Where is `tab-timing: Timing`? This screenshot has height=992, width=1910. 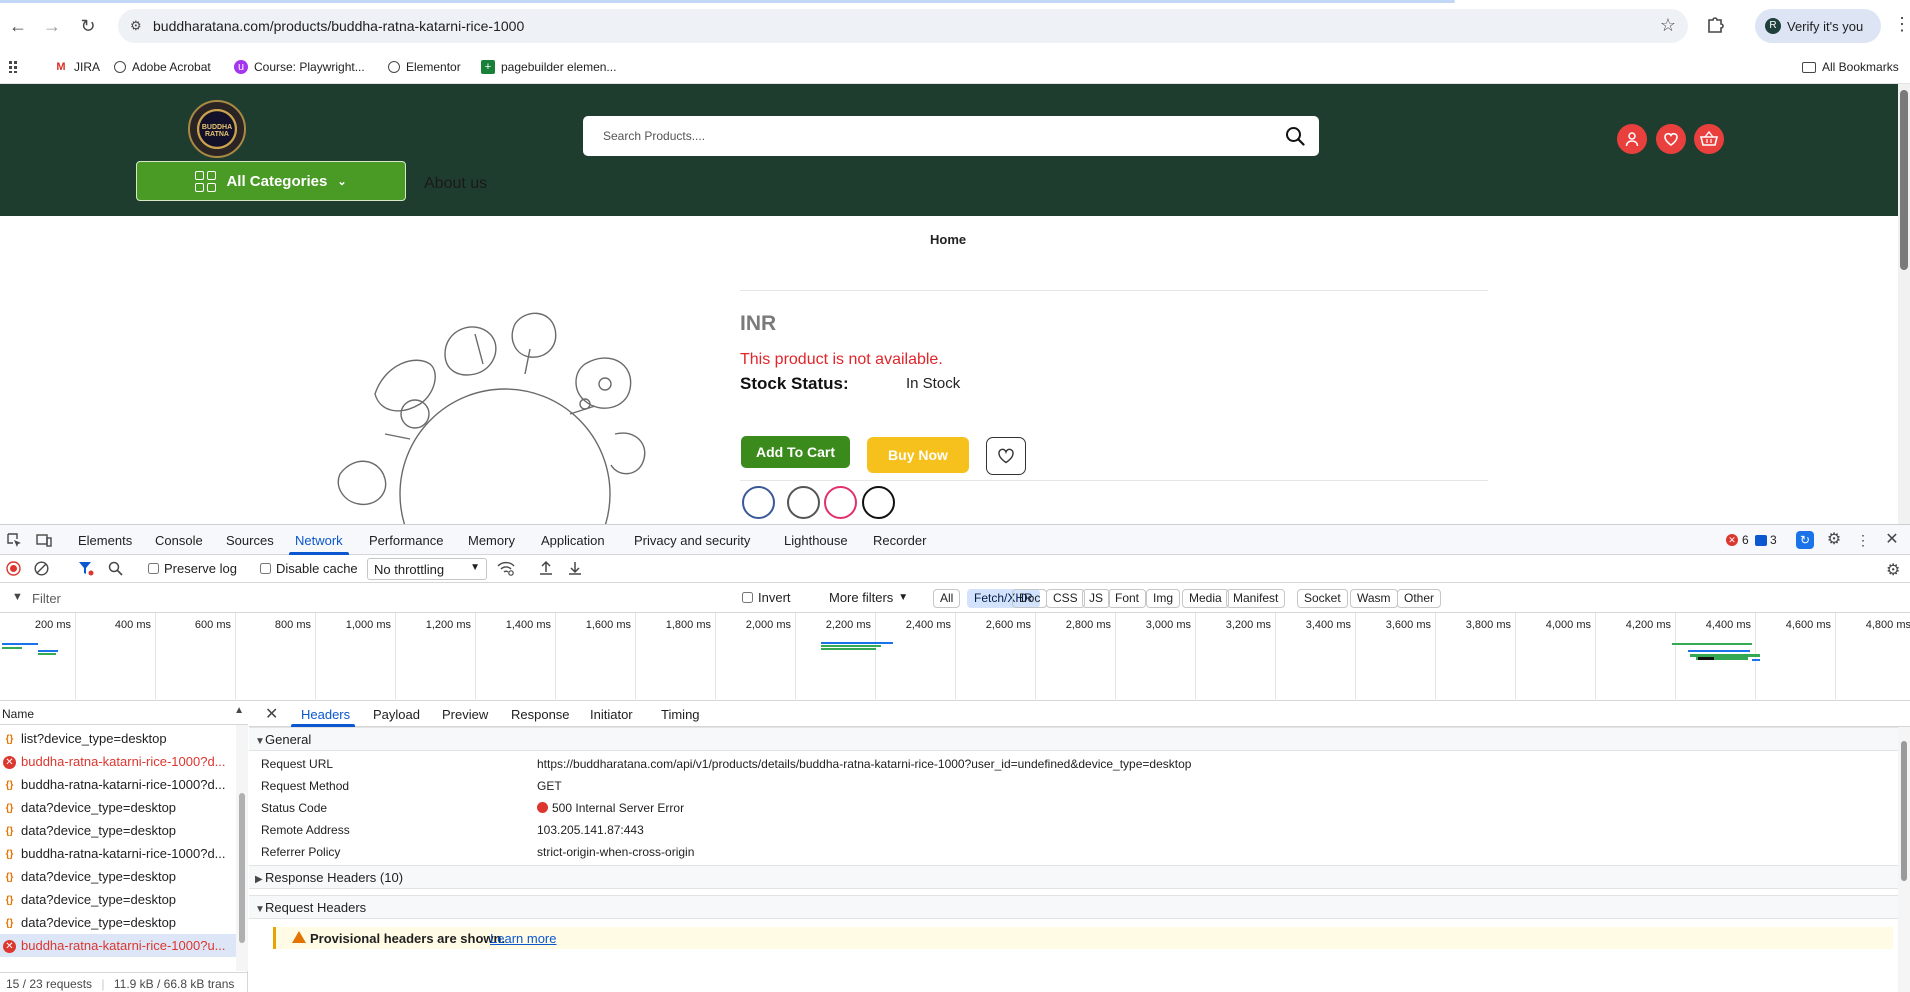
tab-timing: Timing is located at coordinates (680, 714).